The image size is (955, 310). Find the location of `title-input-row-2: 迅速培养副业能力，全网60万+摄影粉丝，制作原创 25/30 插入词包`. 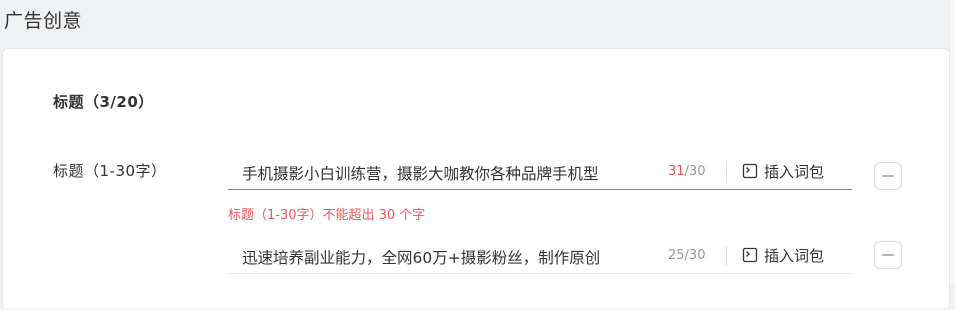

title-input-row-2: 迅速培养副业能力，全网60万+摄影粉丝，制作原创 25/30 插入词包 is located at coordinates (540, 256).